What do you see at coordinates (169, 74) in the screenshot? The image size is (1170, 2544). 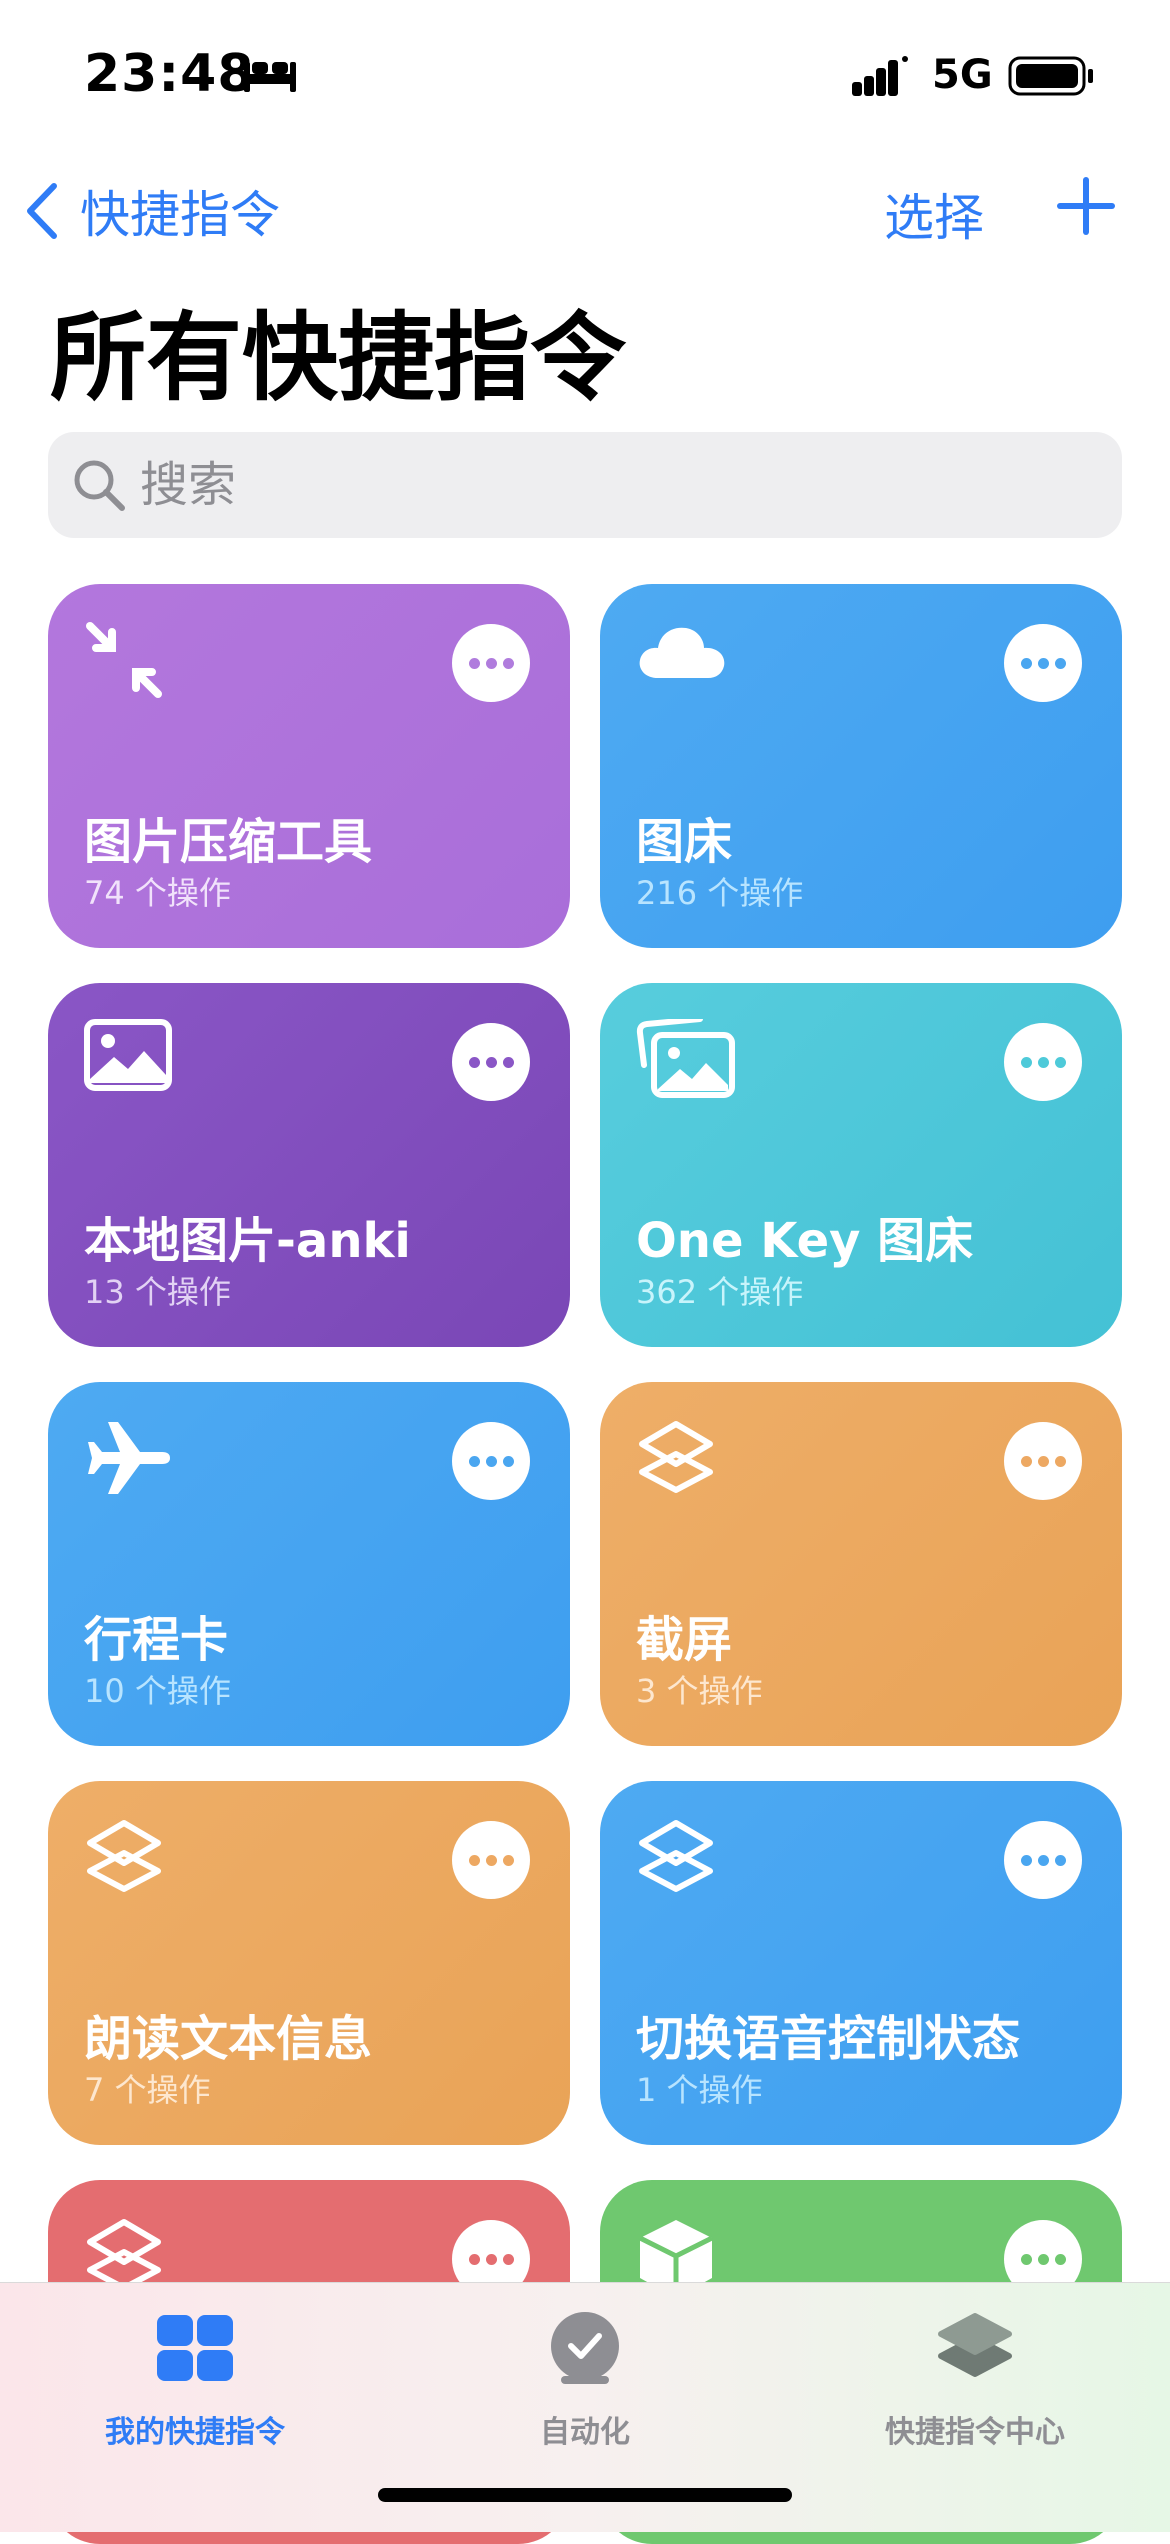 I see `status-time: 23:48` at bounding box center [169, 74].